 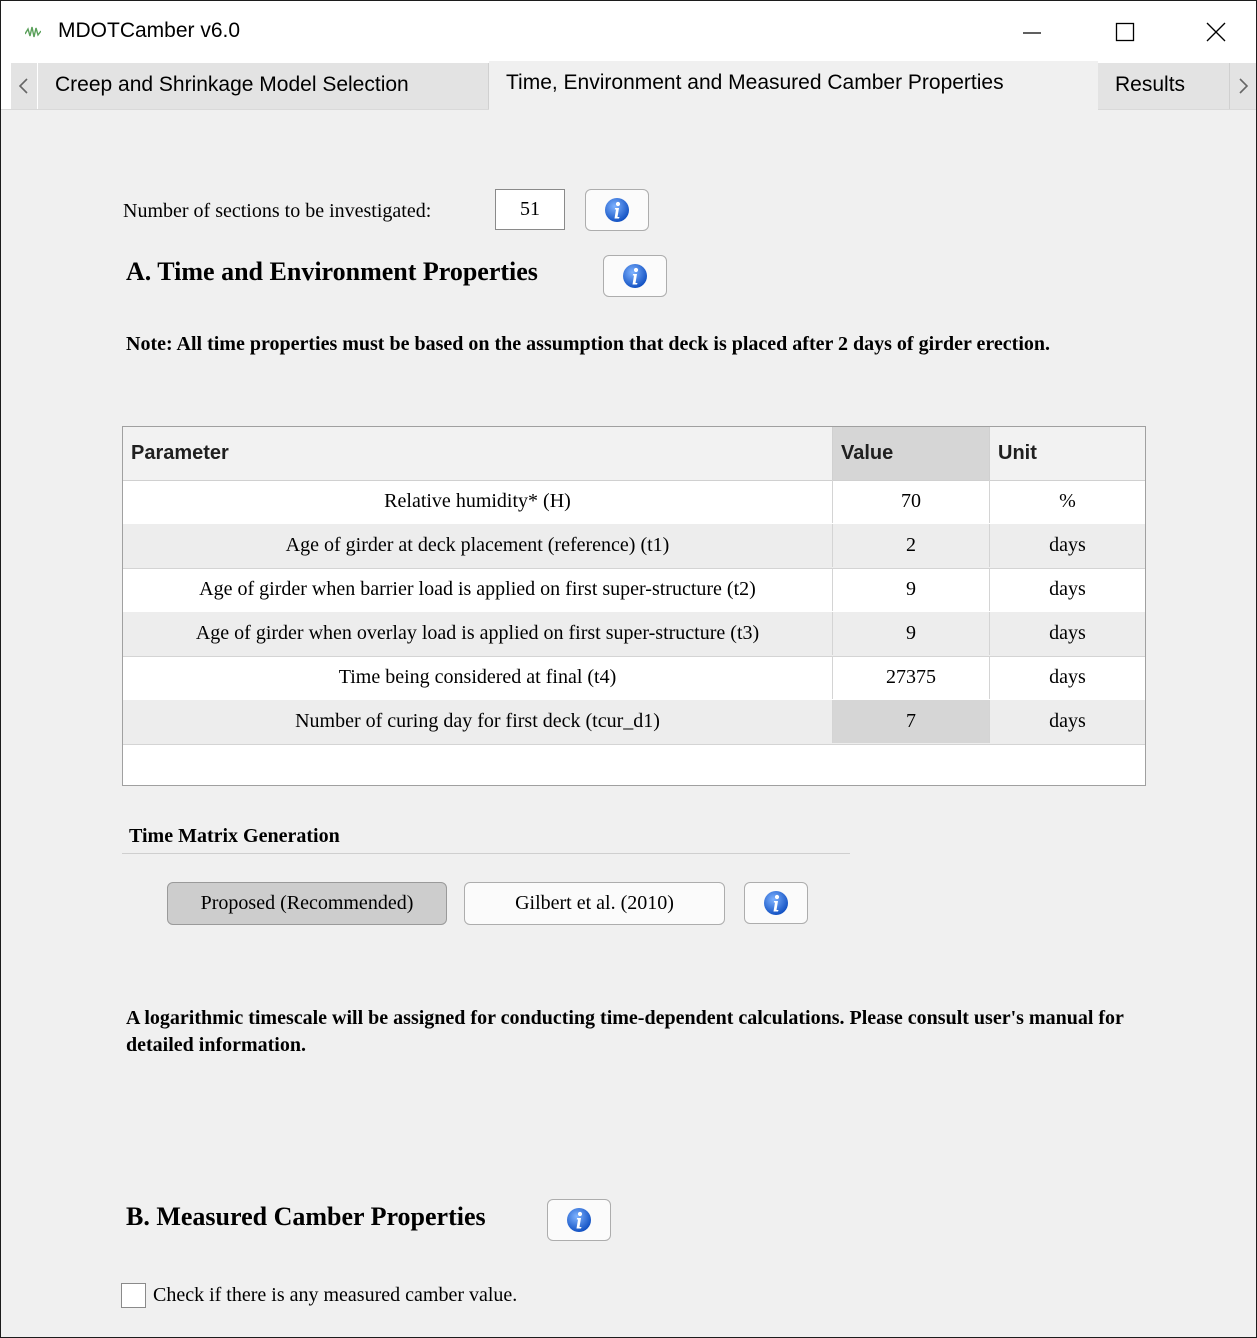 I want to click on sections-info-button, so click(x=617, y=210).